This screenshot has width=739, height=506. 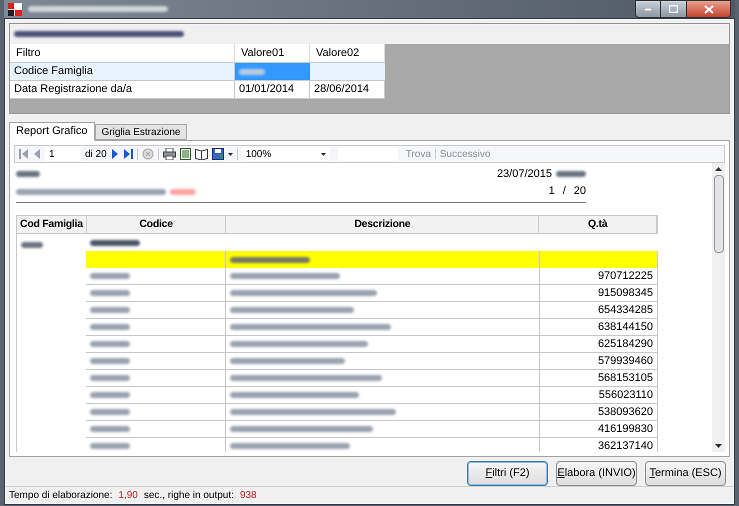 I want to click on page-layout-icon, so click(x=185, y=154).